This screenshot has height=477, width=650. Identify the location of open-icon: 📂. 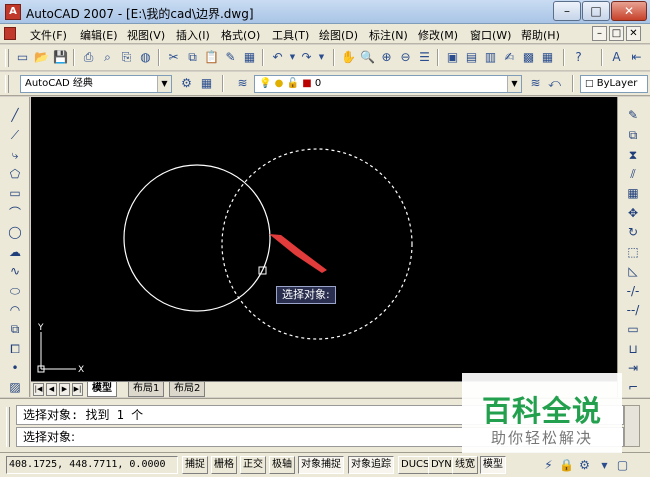
(41, 57).